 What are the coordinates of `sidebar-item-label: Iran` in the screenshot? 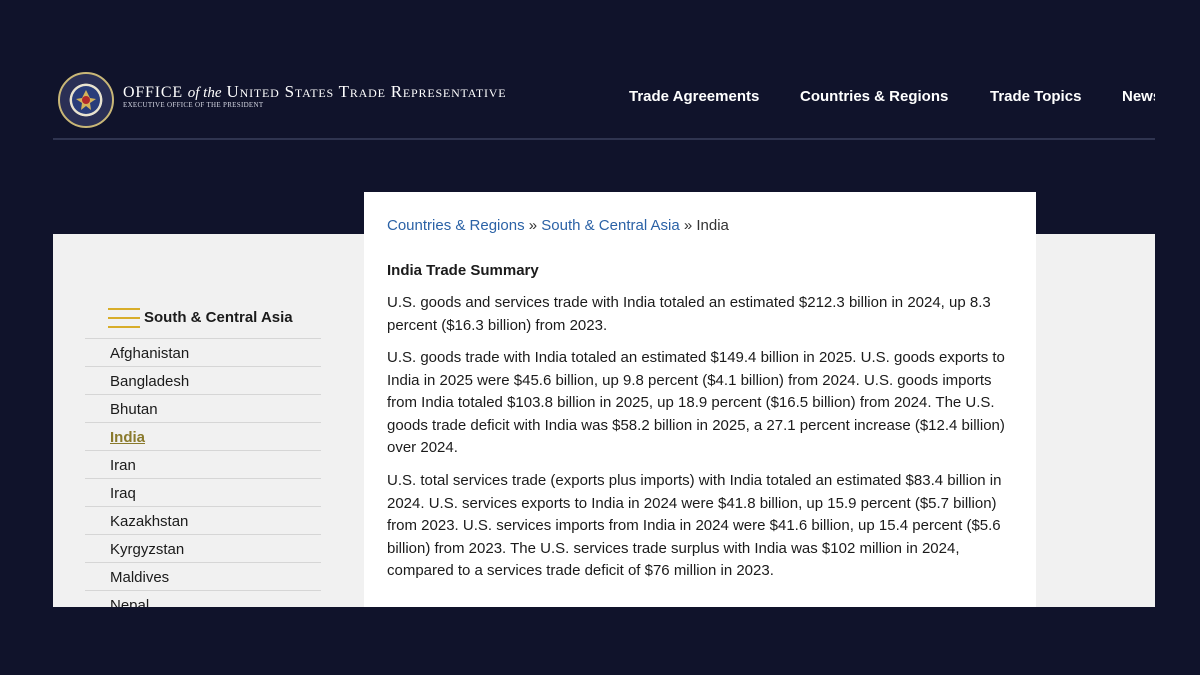 It's located at (123, 465).